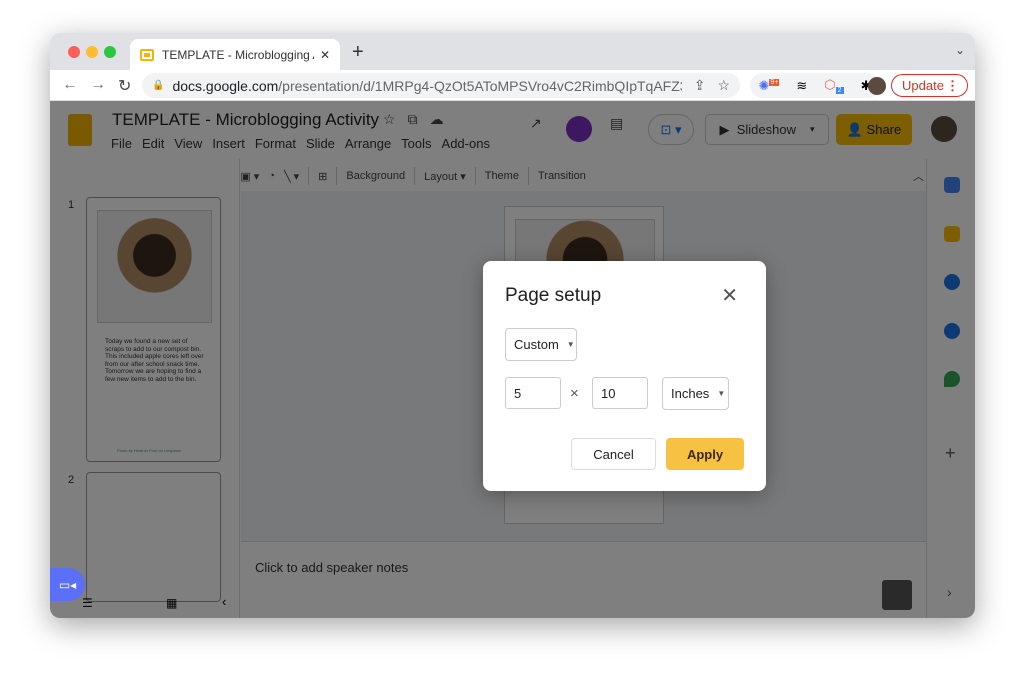 The image size is (1024, 684). What do you see at coordinates (705, 454) in the screenshot?
I see `apply-button: Apply` at bounding box center [705, 454].